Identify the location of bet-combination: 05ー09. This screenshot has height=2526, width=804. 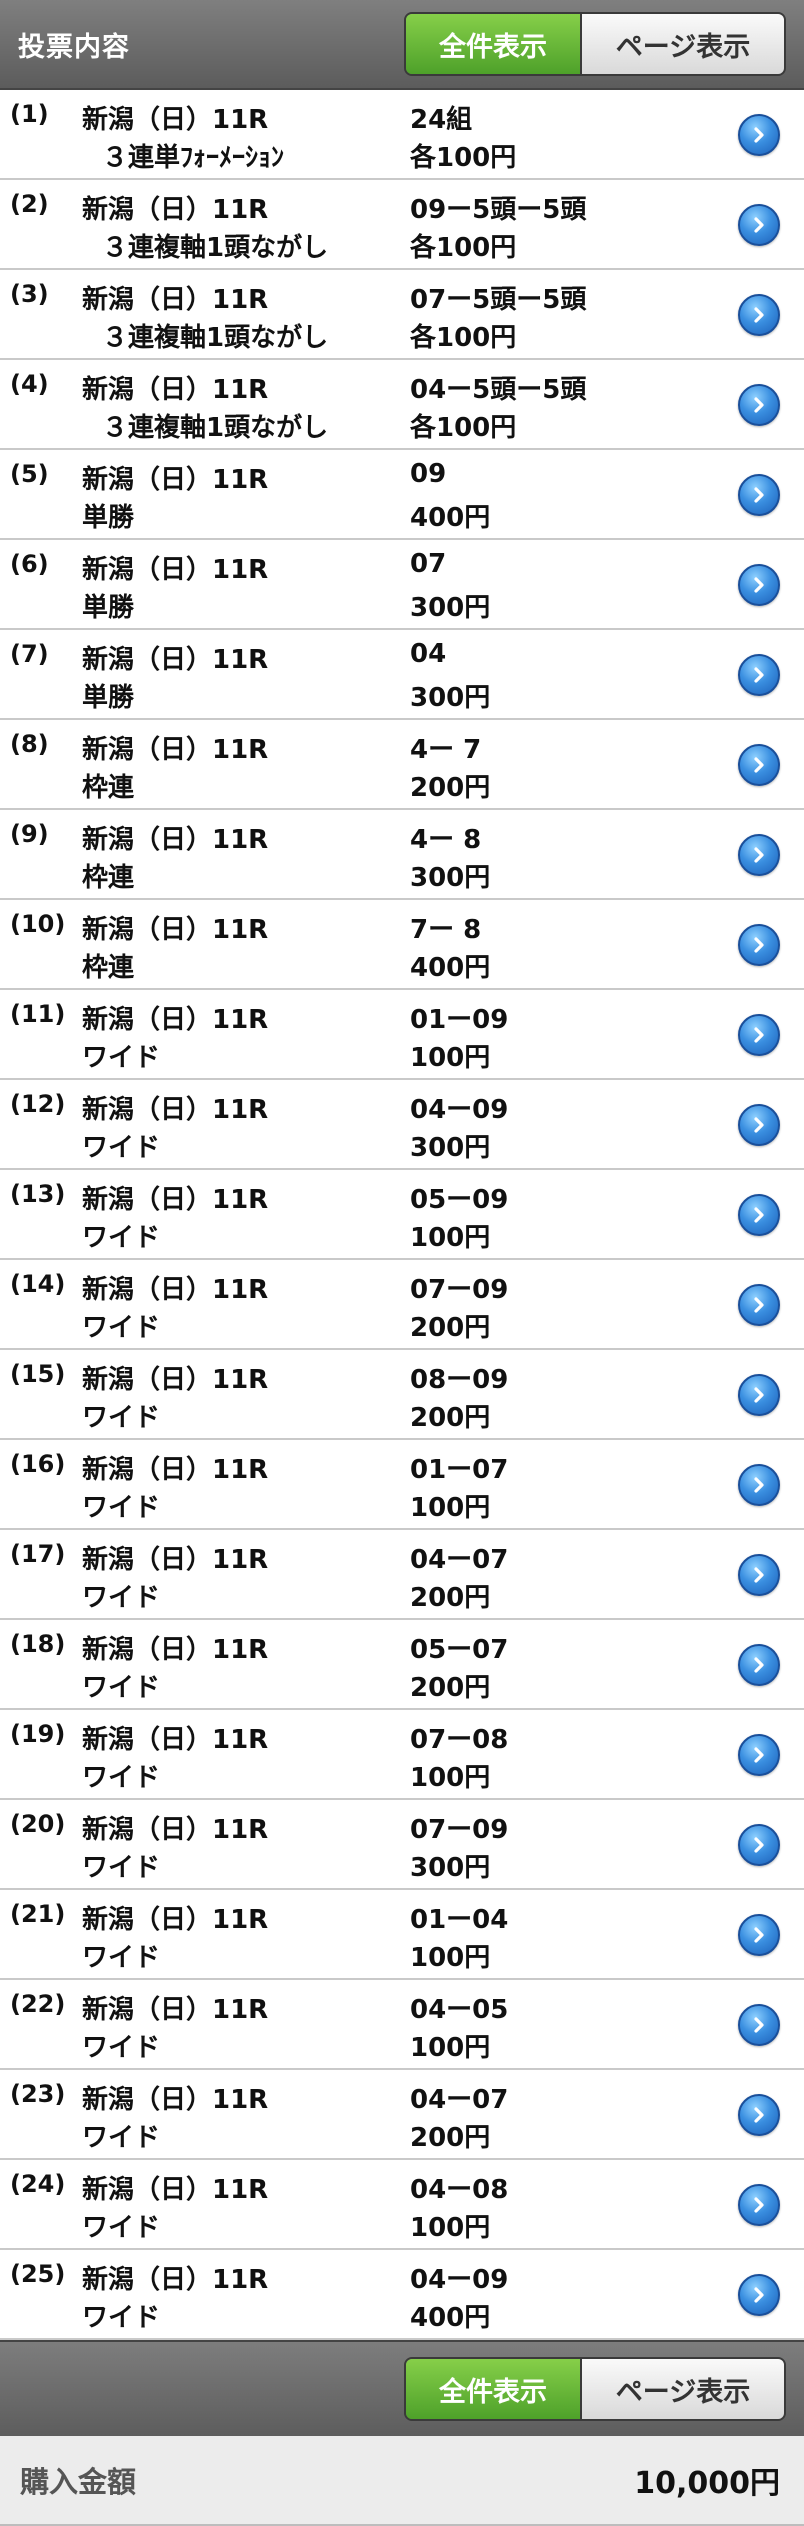
(459, 1200).